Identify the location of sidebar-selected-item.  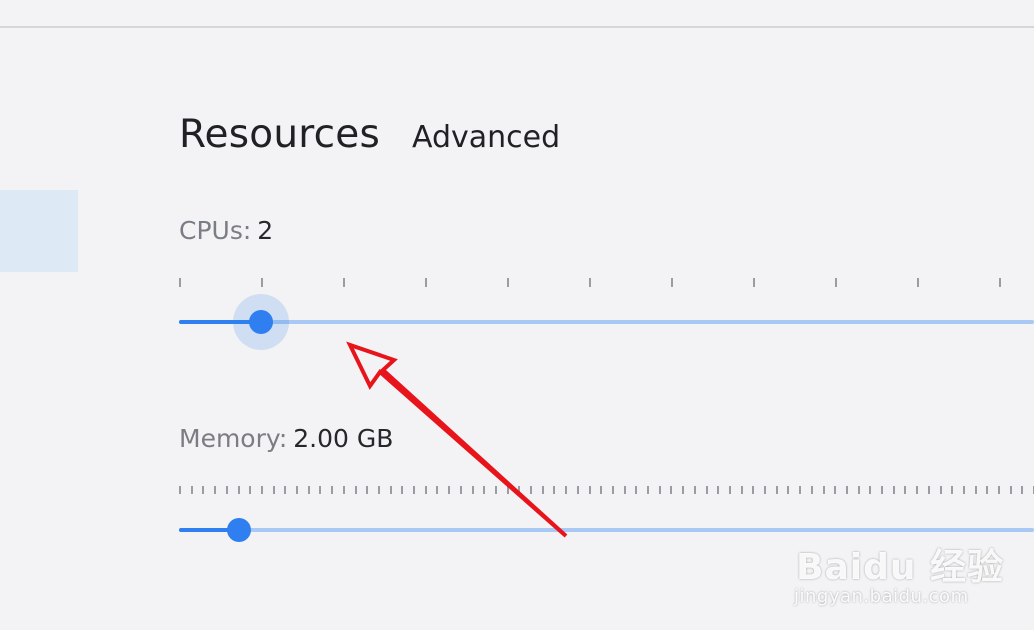
(39, 231).